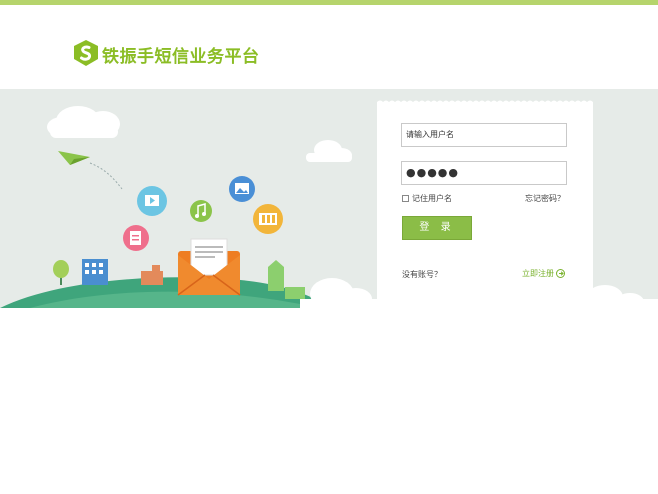  Describe the element at coordinates (484, 173) in the screenshot. I see `password-input: ●●●●●` at that location.